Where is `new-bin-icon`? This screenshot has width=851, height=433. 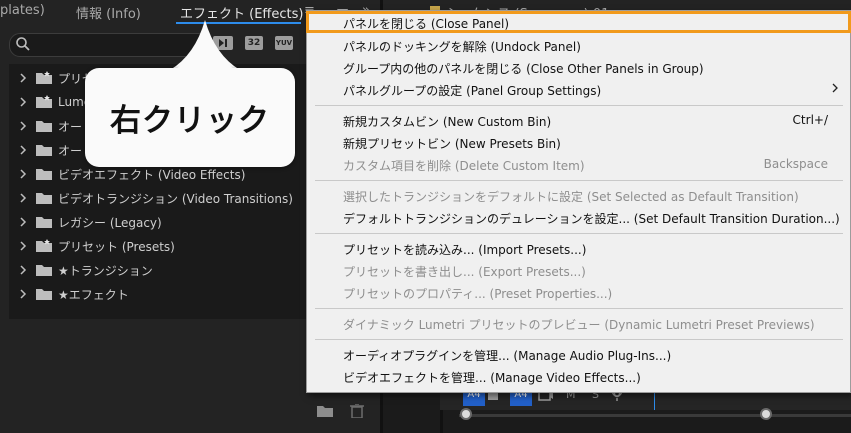
new-bin-icon is located at coordinates (325, 411).